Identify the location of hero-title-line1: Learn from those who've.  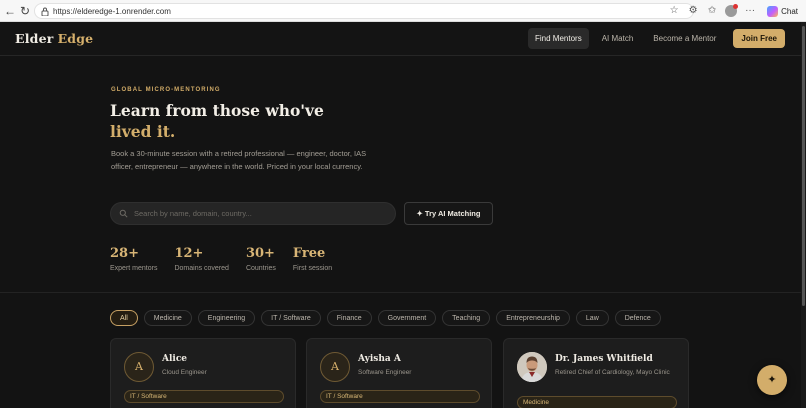
(217, 110).